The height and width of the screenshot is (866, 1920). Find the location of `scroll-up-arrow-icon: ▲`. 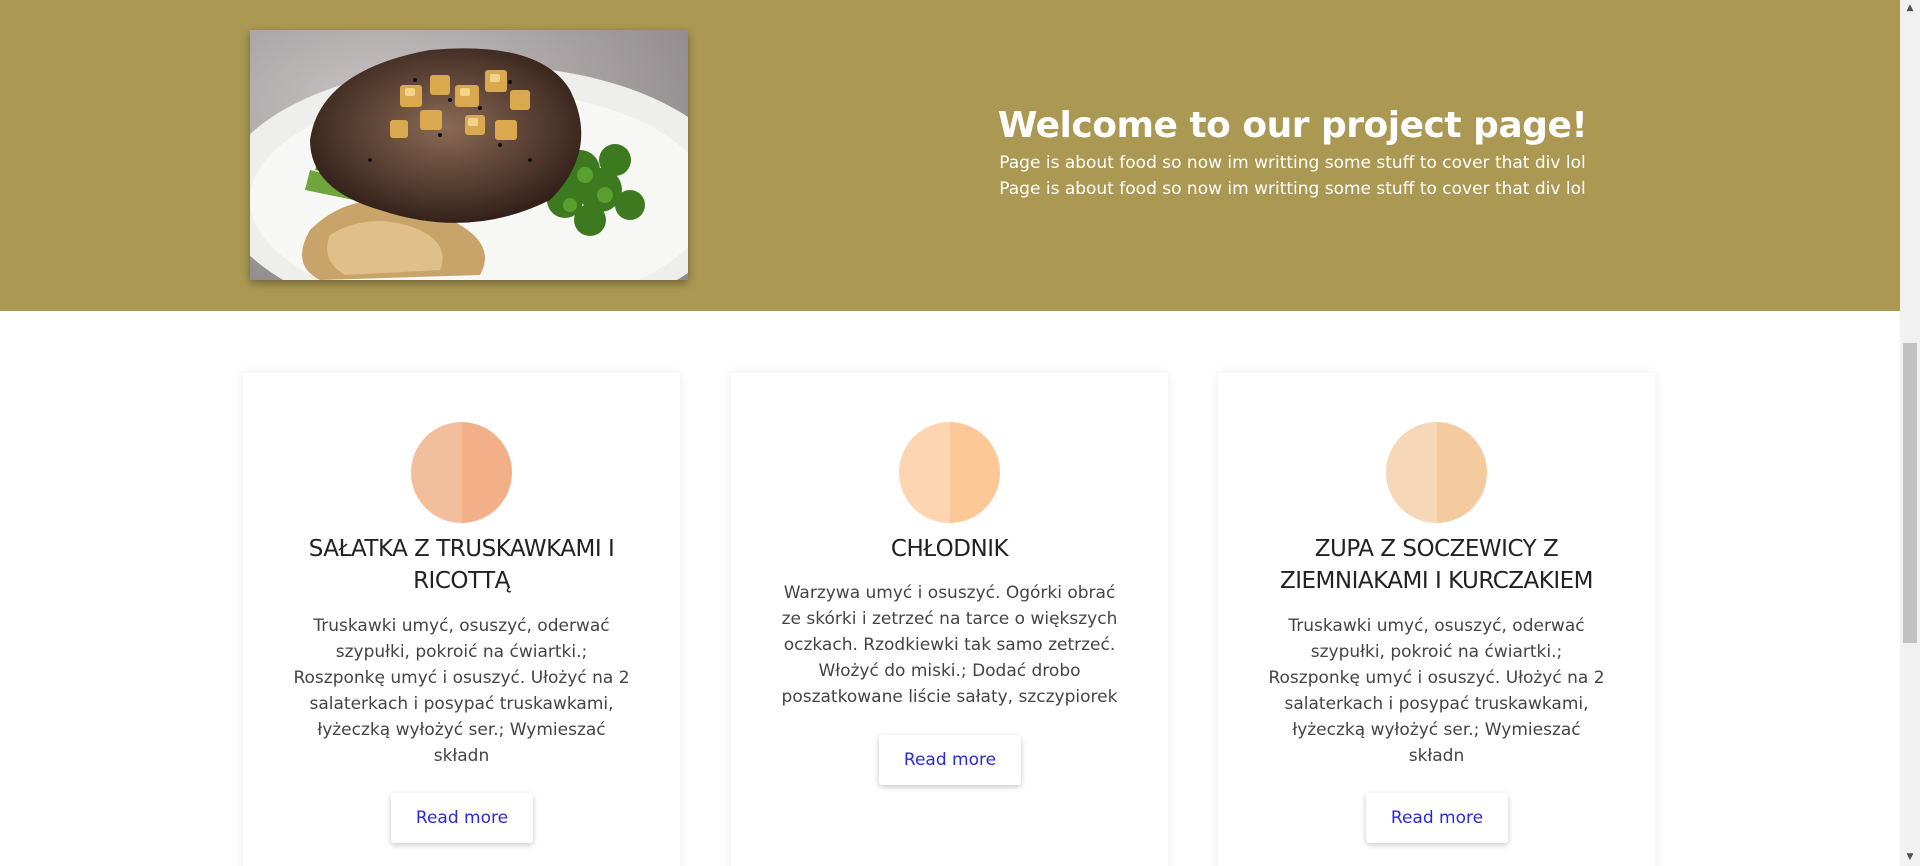

scroll-up-arrow-icon: ▲ is located at coordinates (1910, 8).